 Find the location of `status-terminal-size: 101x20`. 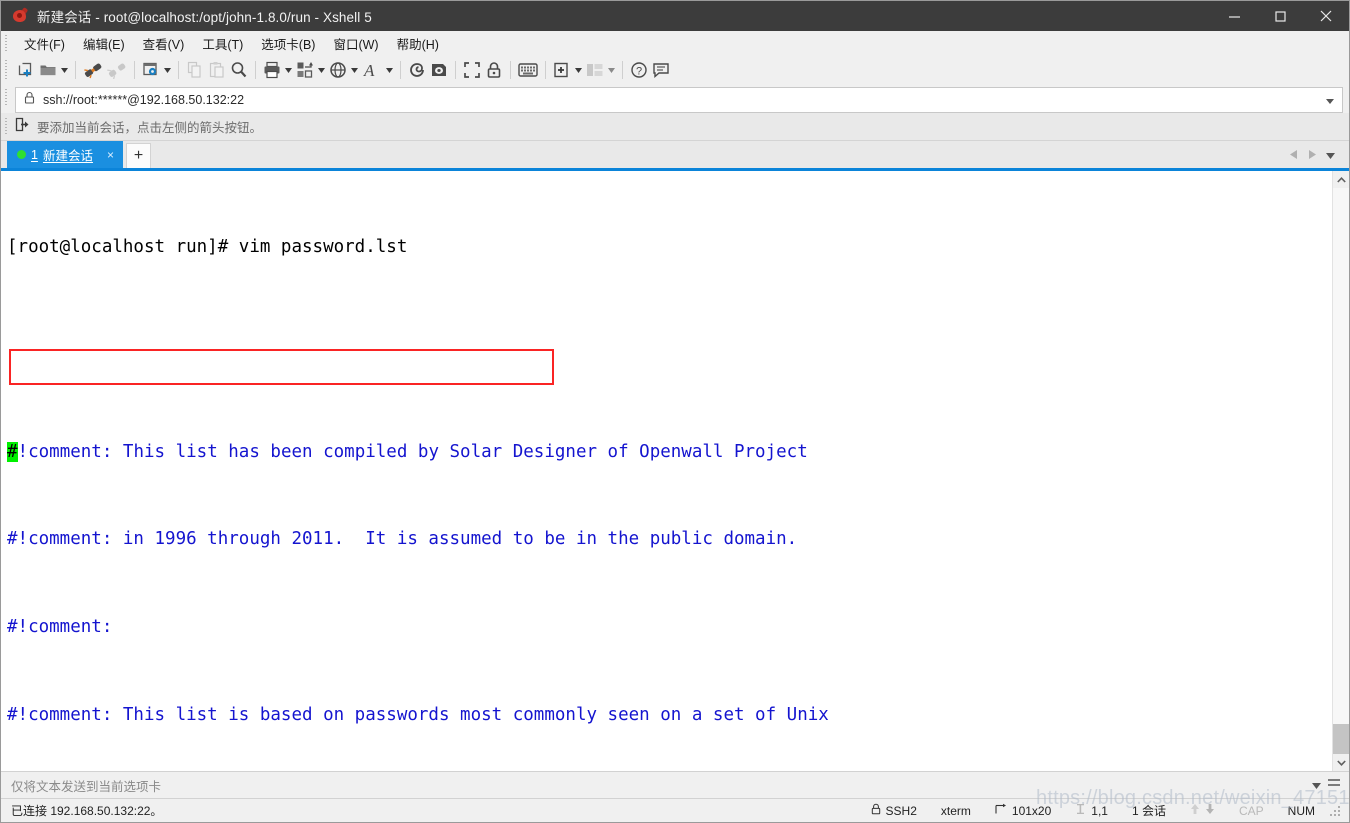

status-terminal-size: 101x20 is located at coordinates (1023, 811).